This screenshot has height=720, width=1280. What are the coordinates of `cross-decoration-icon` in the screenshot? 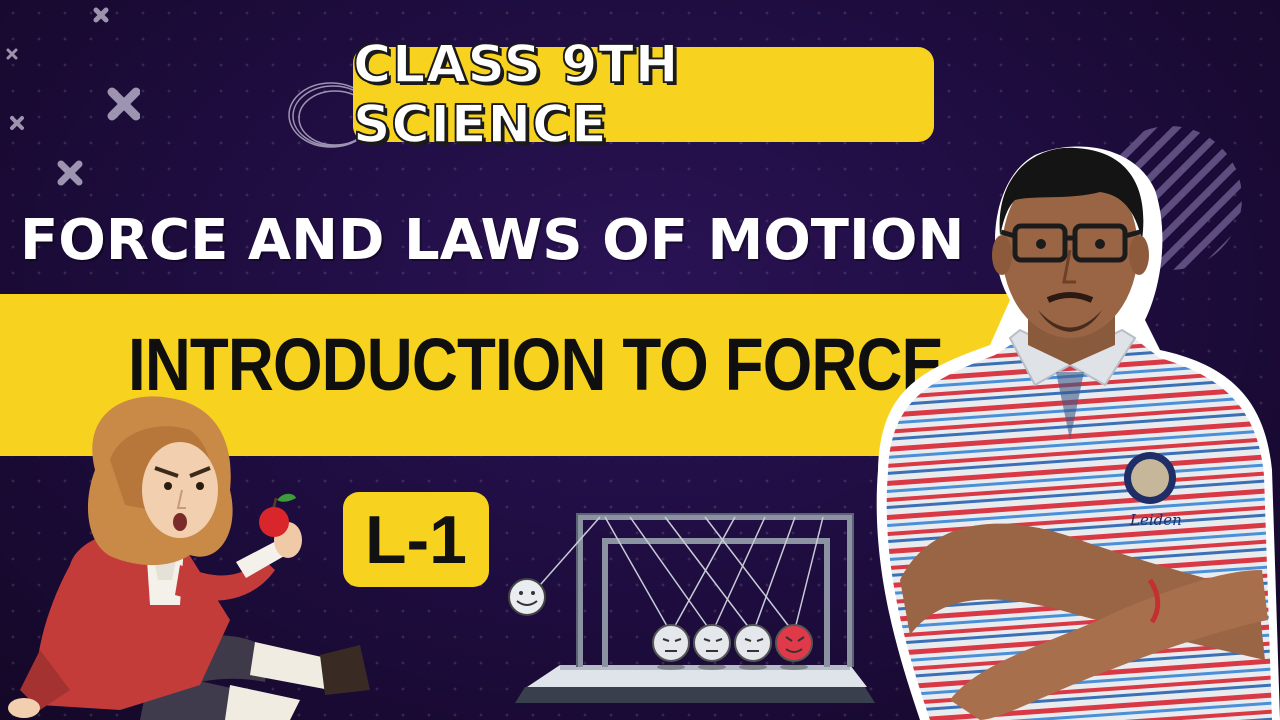 It's located at (73, 96).